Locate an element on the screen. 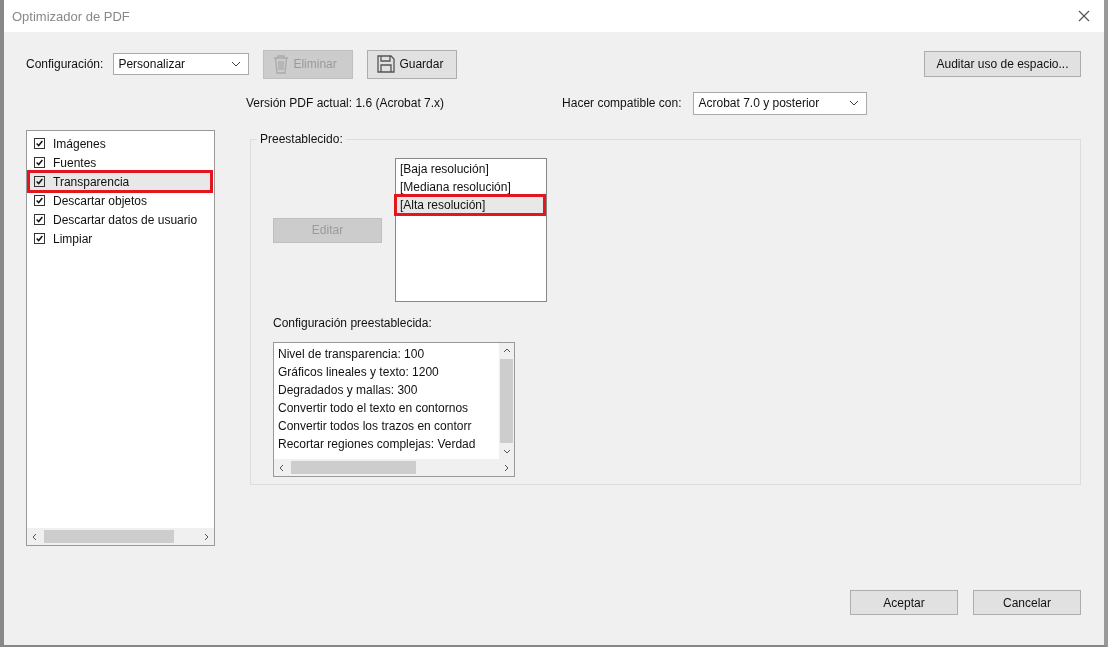  trash-icon is located at coordinates (281, 64).